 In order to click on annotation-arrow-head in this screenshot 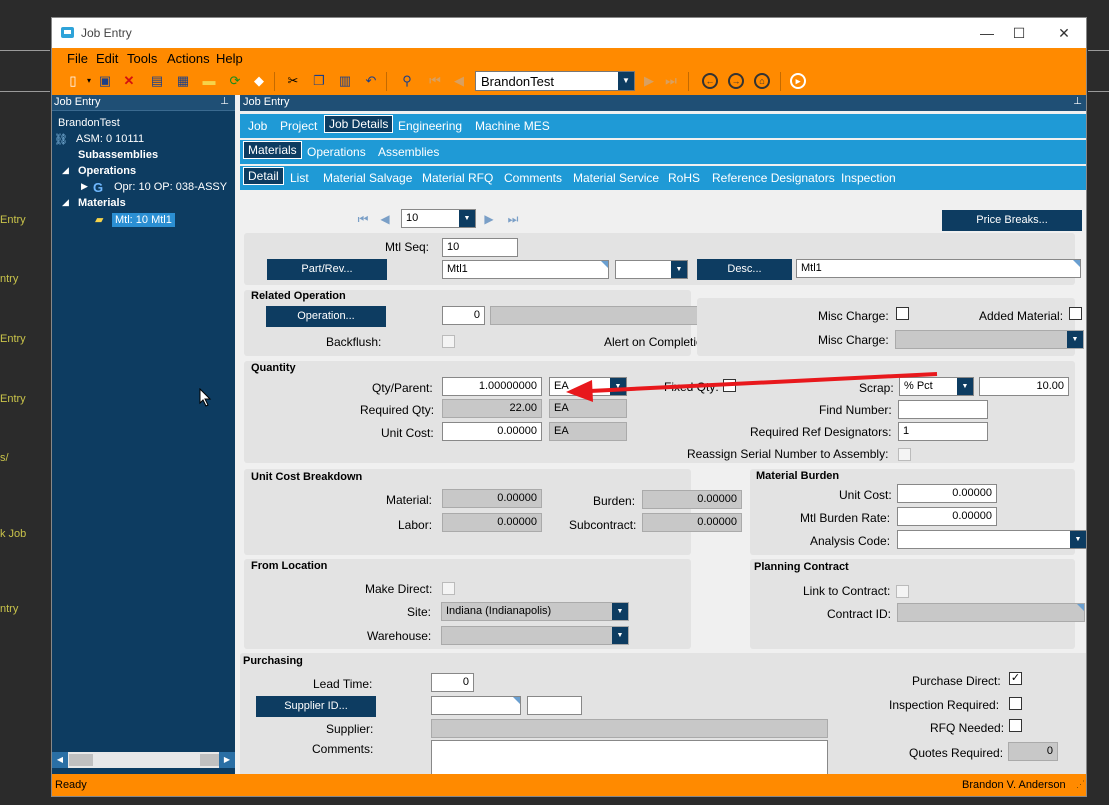, I will do `click(579, 391)`.